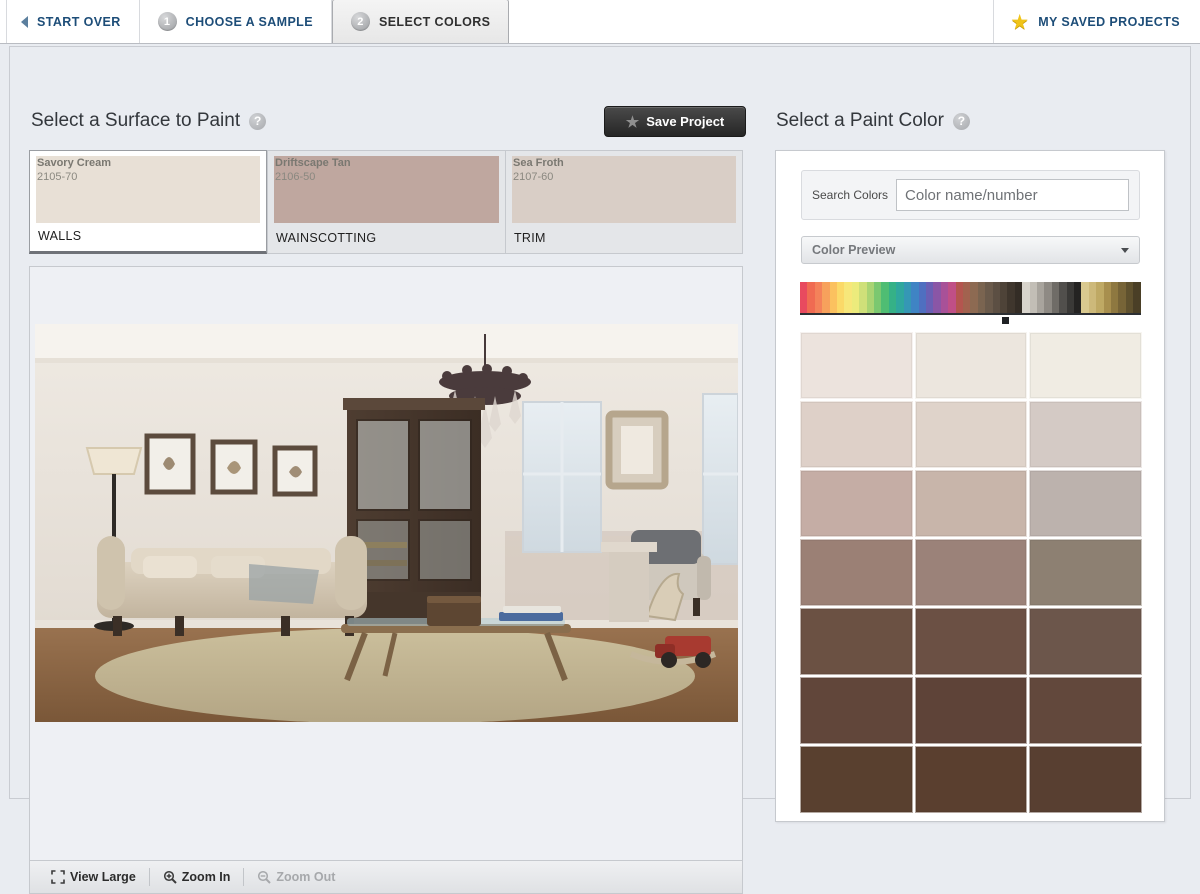  What do you see at coordinates (685, 121) in the screenshot?
I see `save-project-label: Save Project` at bounding box center [685, 121].